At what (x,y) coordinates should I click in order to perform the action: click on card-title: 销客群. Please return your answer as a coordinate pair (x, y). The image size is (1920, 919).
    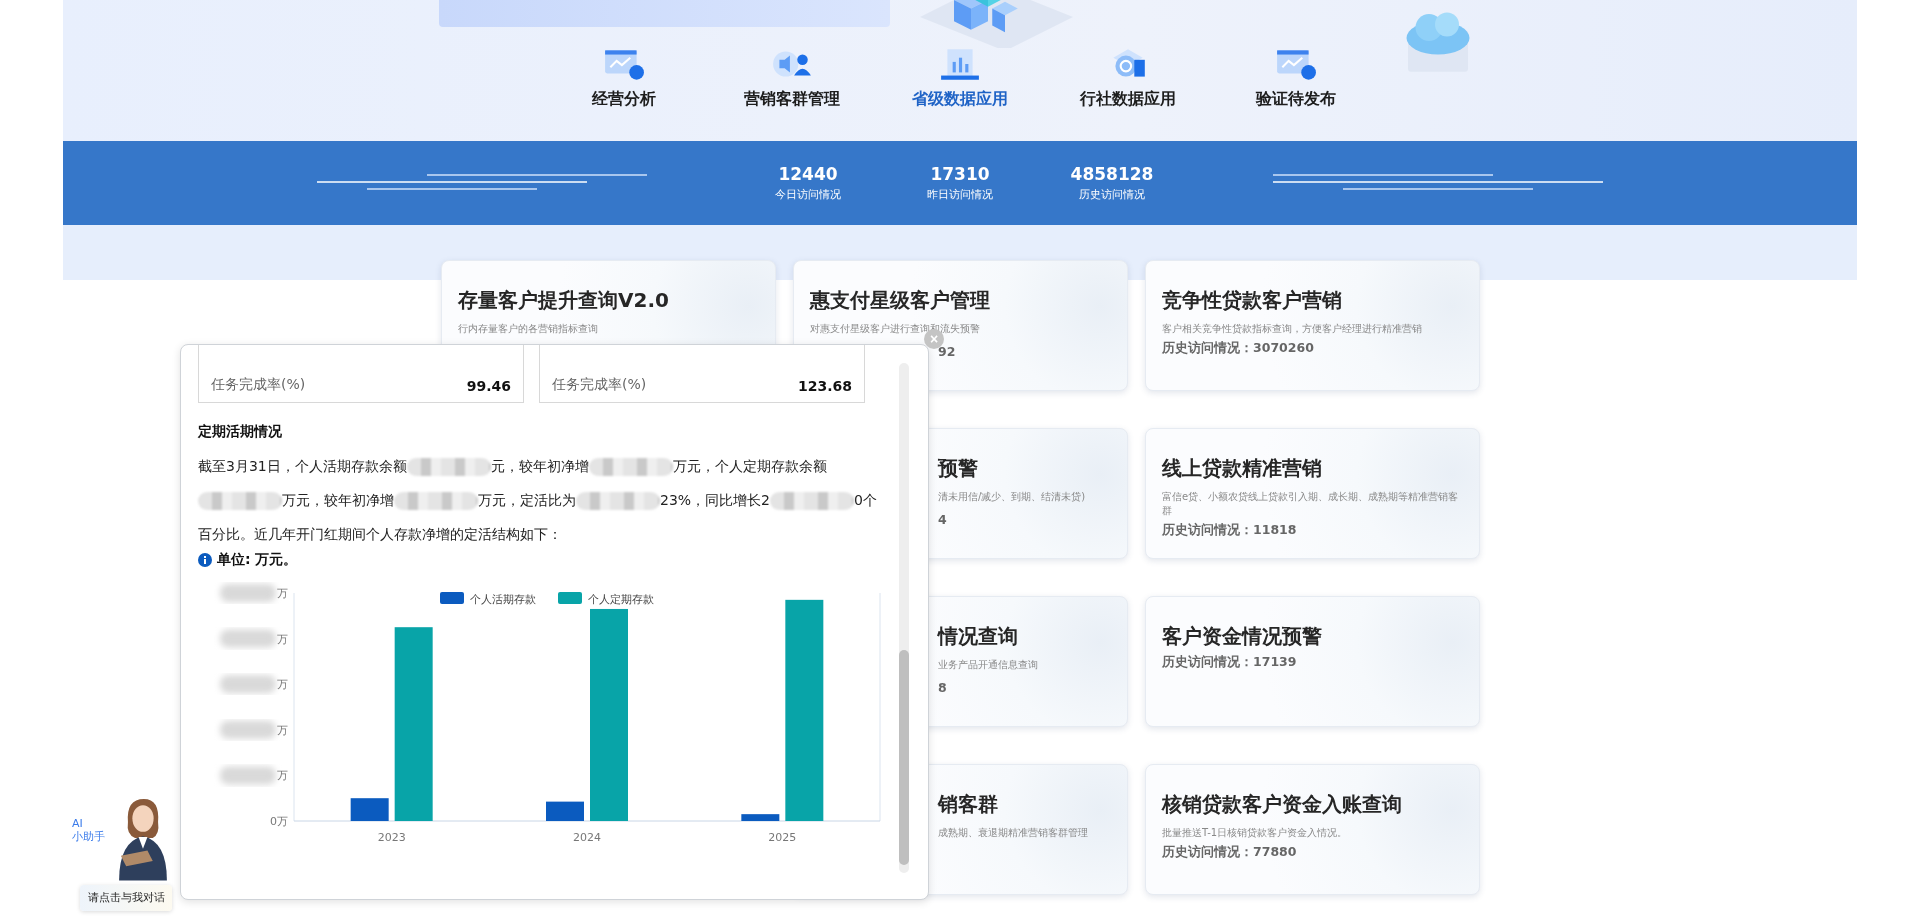
    Looking at the image, I should click on (968, 804).